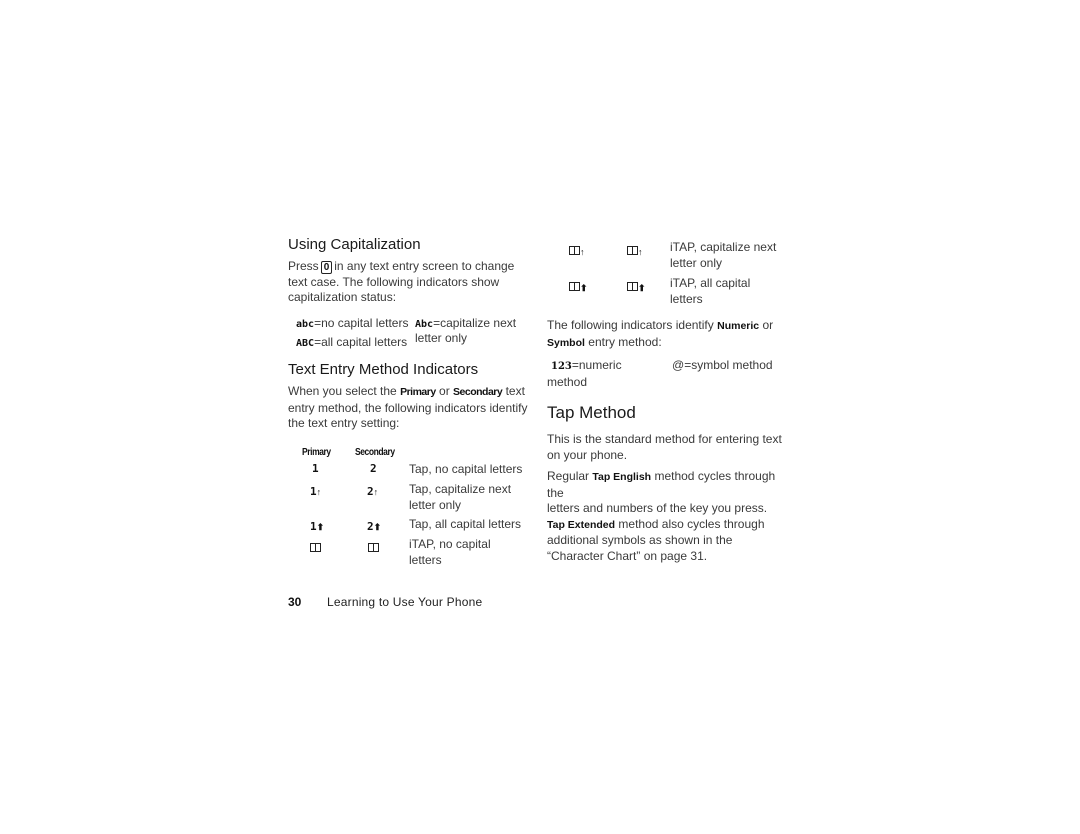 This screenshot has width=1080, height=834. I want to click on abc-uppercase-icon: ABC, so click(305, 343).